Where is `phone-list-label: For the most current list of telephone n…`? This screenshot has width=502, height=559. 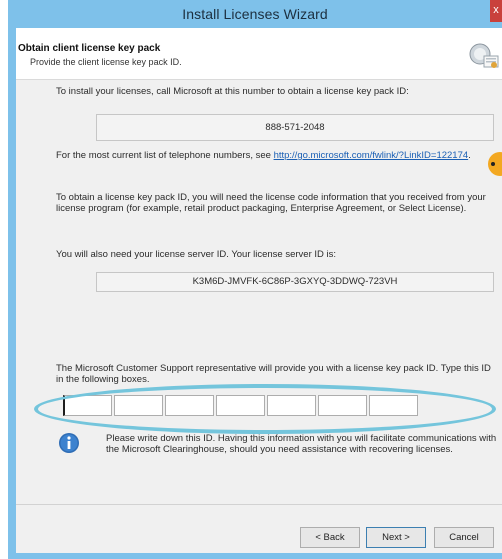 phone-list-label: For the most current list of telephone n… is located at coordinates (165, 155).